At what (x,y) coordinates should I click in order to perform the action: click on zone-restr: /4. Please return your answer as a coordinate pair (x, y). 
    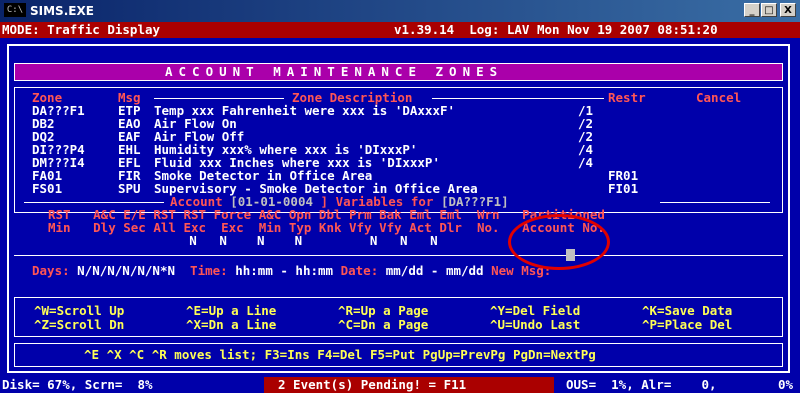
    Looking at the image, I should click on (586, 162).